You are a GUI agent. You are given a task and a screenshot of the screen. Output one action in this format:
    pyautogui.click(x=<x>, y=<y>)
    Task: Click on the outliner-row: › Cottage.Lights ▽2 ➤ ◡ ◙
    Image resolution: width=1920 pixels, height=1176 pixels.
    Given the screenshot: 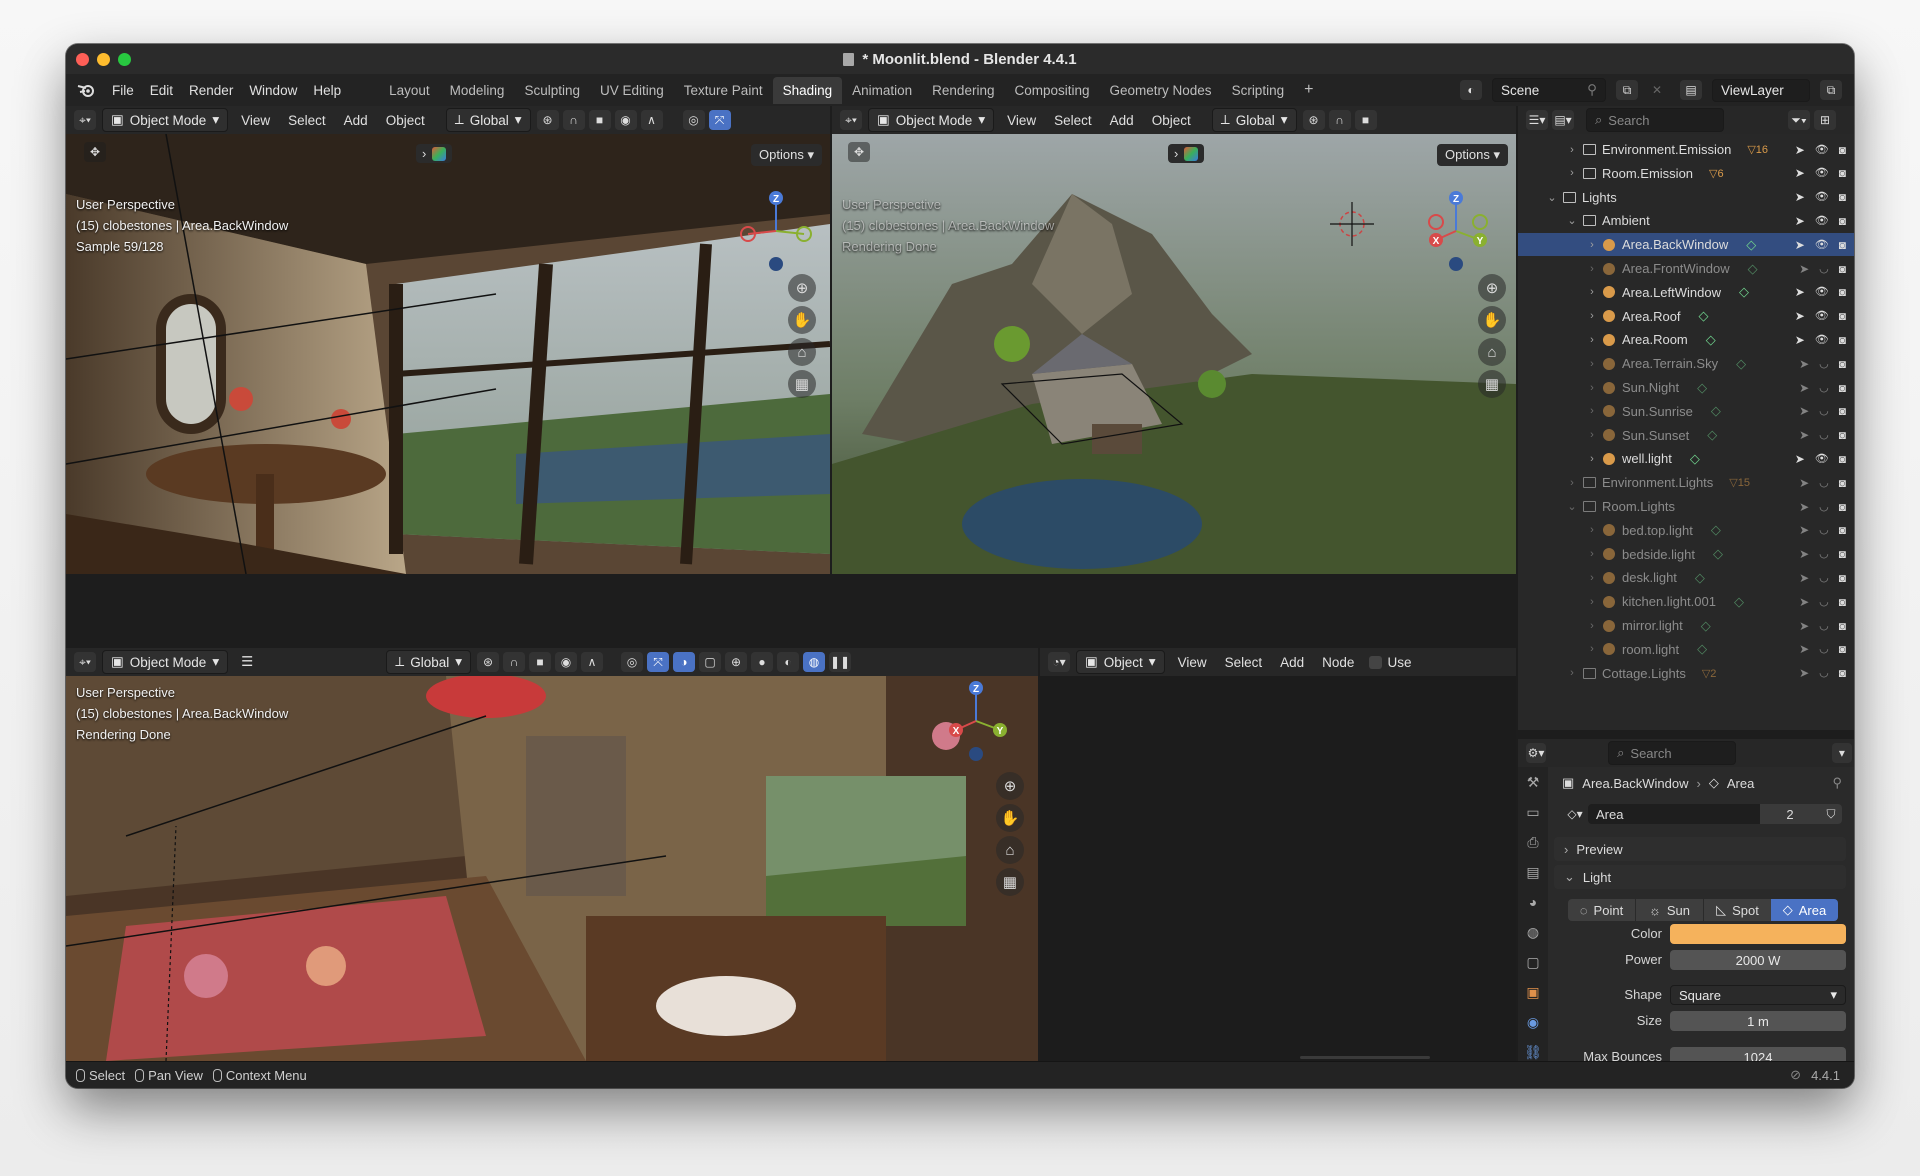 What is the action you would take?
    pyautogui.click(x=1686, y=673)
    